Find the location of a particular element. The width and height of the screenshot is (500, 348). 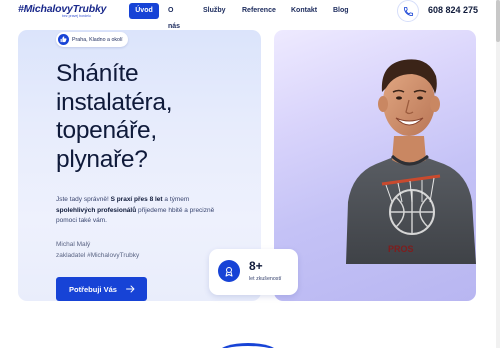

signature-role: zakladatel #MichalovyTrubky is located at coordinates (98, 255).